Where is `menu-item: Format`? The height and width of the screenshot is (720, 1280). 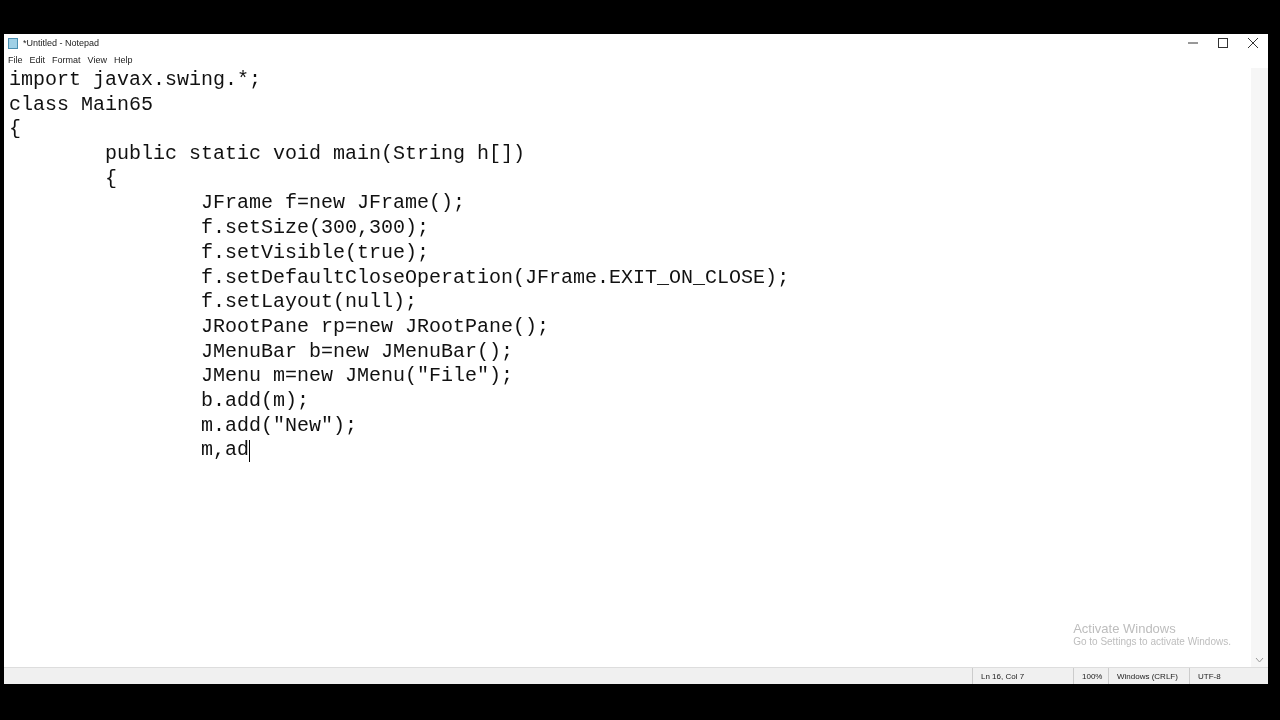 menu-item: Format is located at coordinates (68, 60).